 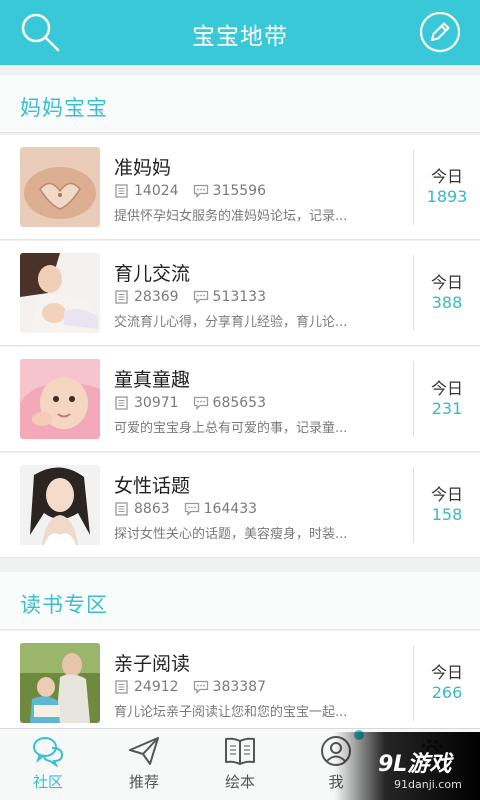 I want to click on top-bar: 宝宝地带, so click(x=240, y=32).